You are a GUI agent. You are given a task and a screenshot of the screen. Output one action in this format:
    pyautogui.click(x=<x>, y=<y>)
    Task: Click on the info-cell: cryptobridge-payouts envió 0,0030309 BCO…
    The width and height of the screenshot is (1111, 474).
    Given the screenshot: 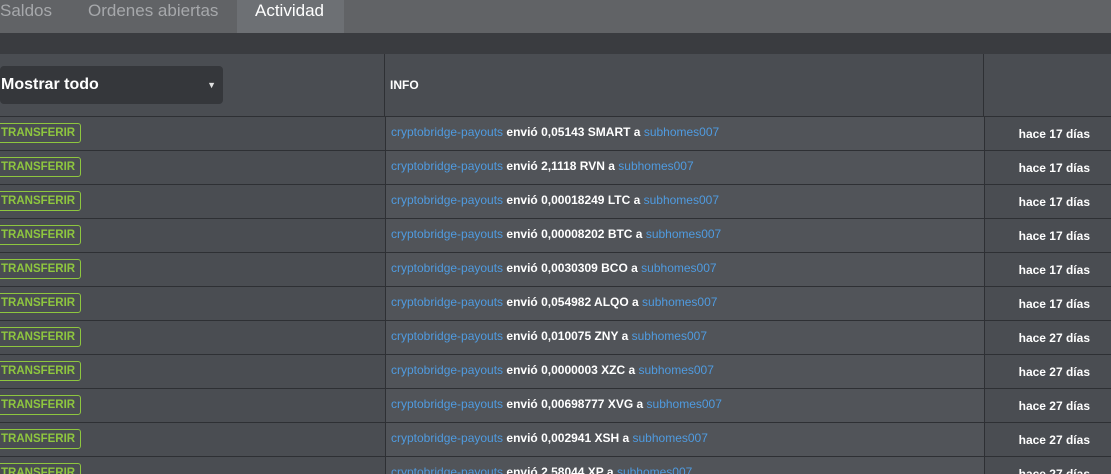 What is the action you would take?
    pyautogui.click(x=685, y=269)
    